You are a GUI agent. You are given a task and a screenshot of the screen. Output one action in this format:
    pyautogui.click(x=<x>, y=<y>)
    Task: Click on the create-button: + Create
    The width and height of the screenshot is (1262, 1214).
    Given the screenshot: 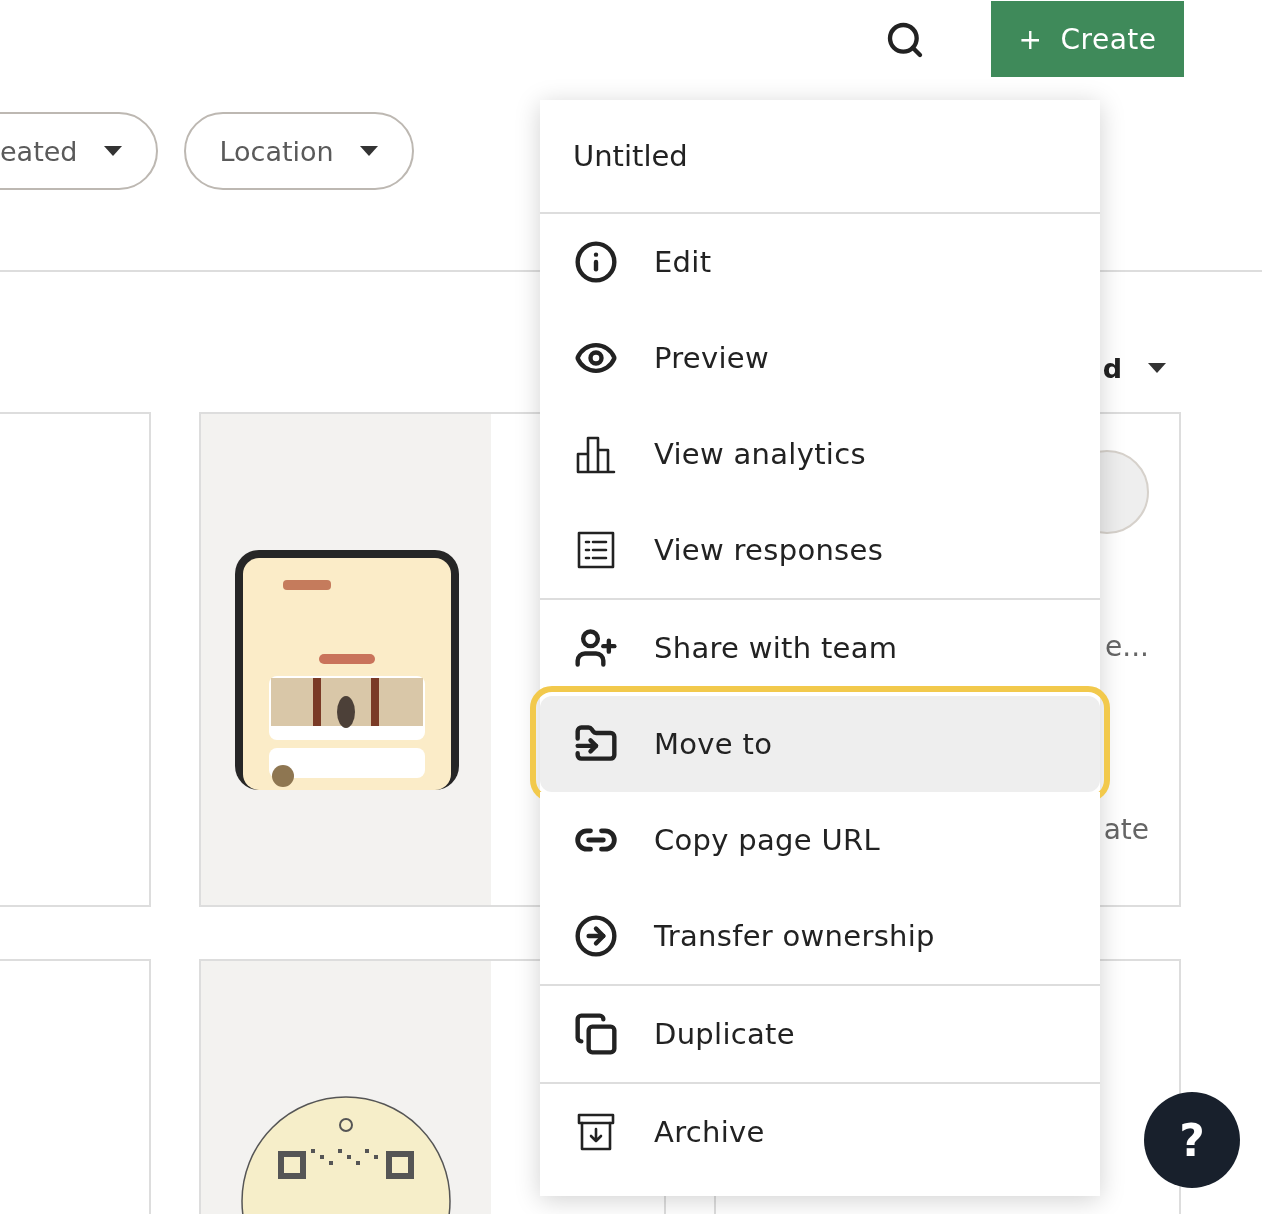 What is the action you would take?
    pyautogui.click(x=1087, y=39)
    